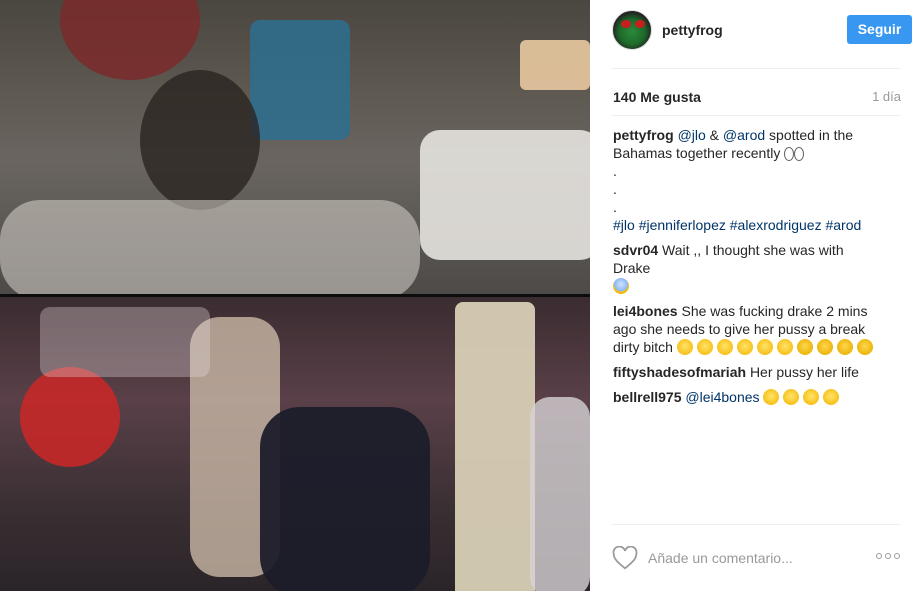 The image size is (918, 591). What do you see at coordinates (889, 556) in the screenshot?
I see `more-options-icon` at bounding box center [889, 556].